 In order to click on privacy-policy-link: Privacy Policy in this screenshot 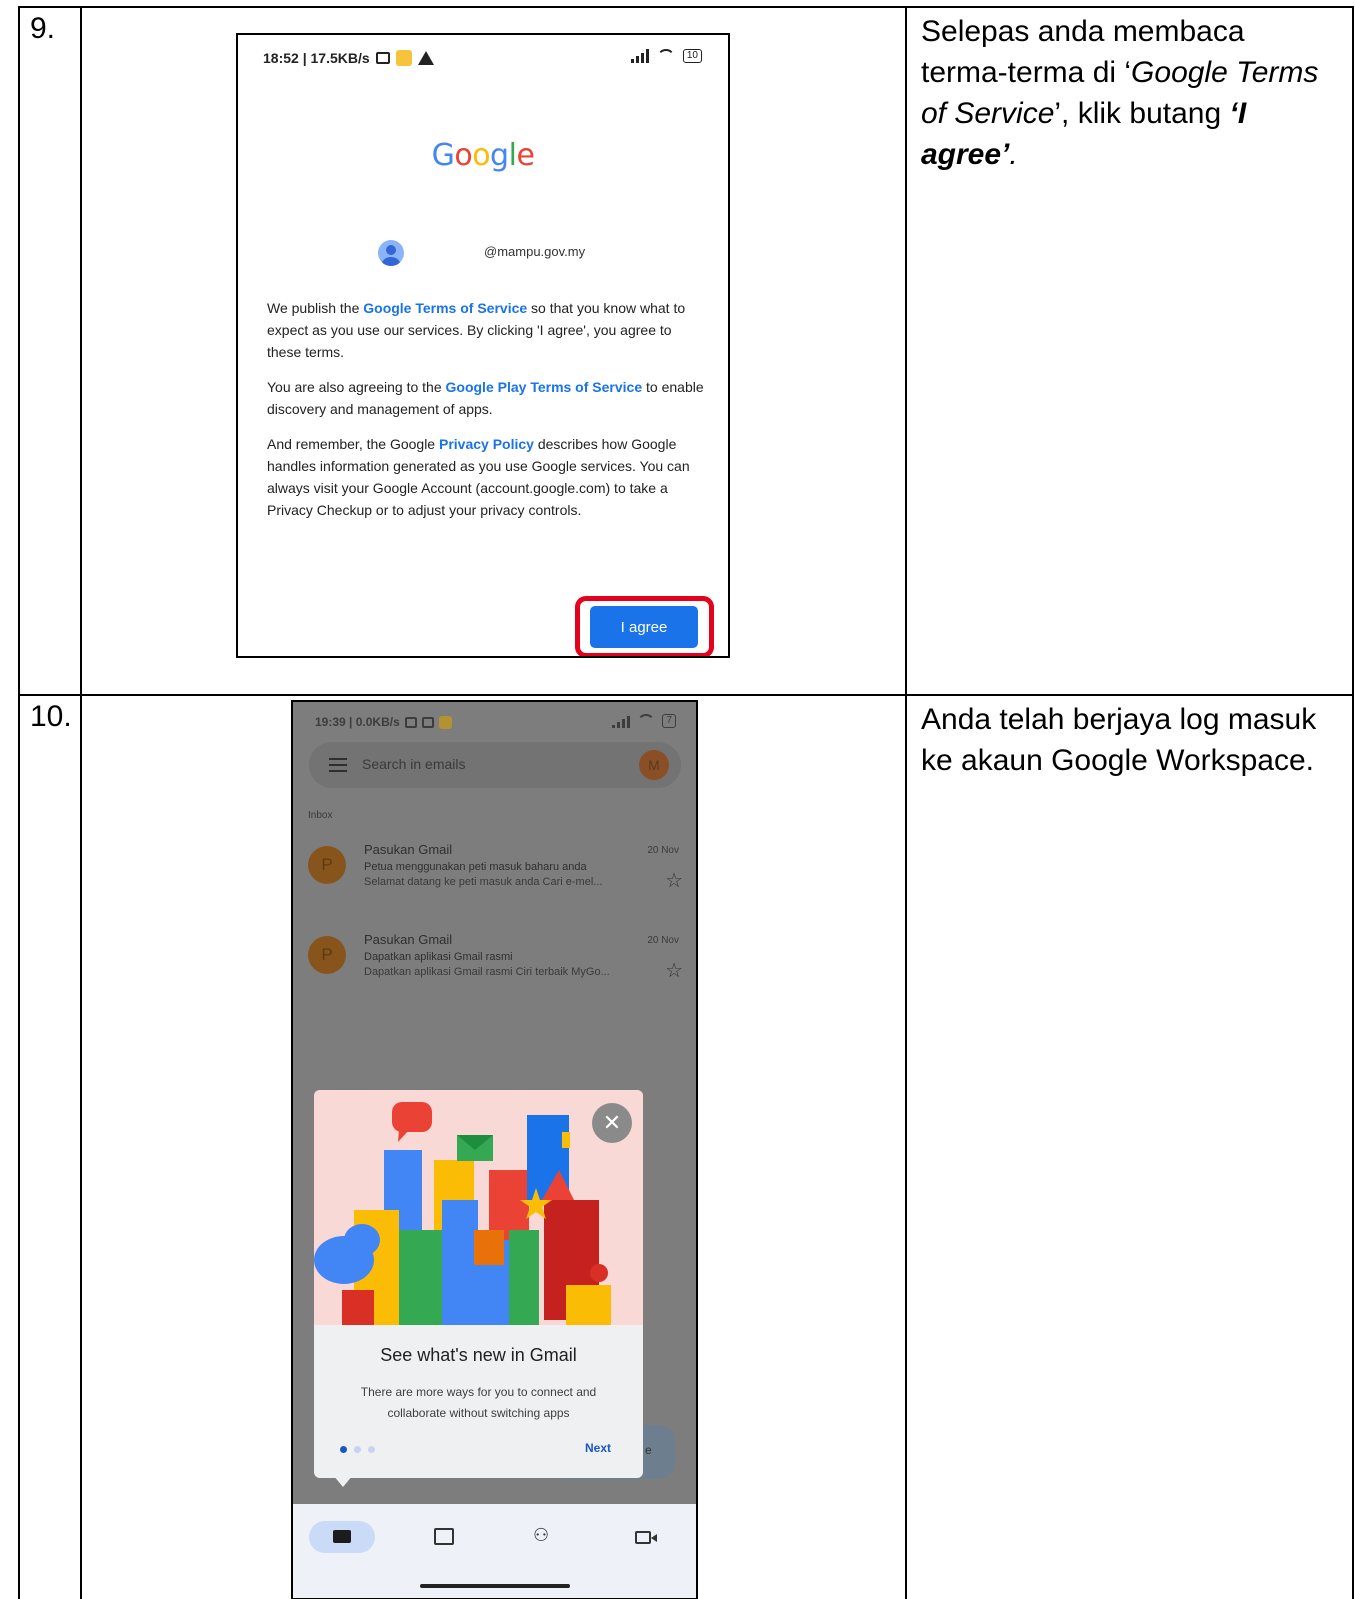, I will do `click(486, 444)`.